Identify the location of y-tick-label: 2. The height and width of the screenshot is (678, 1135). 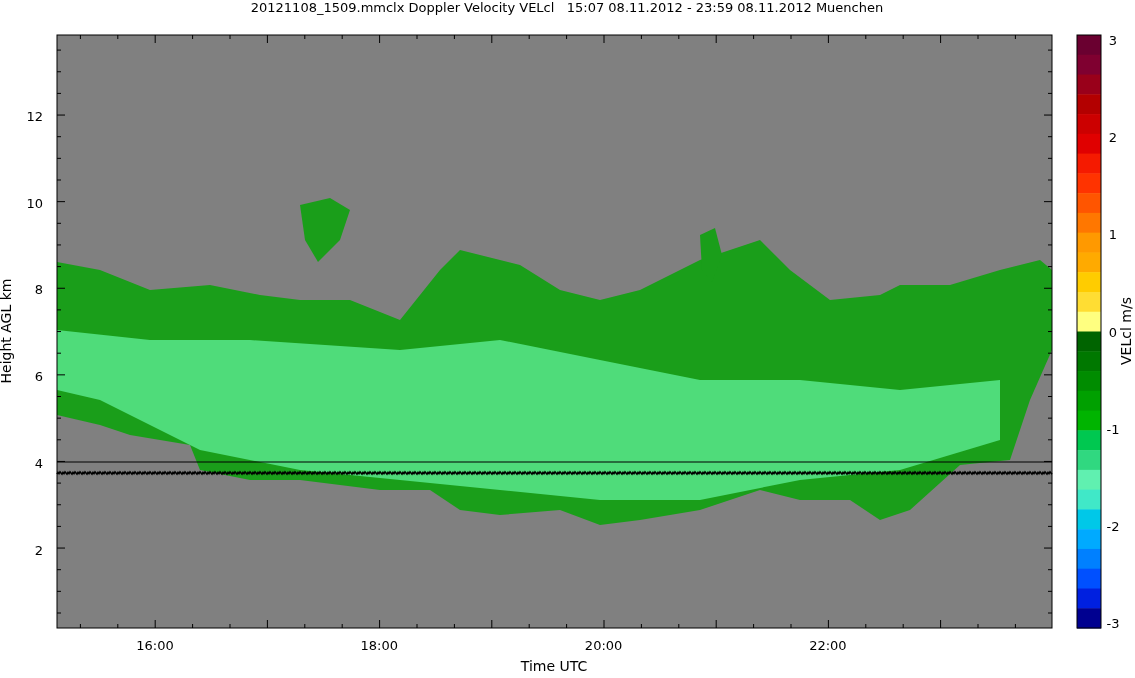
(38, 550).